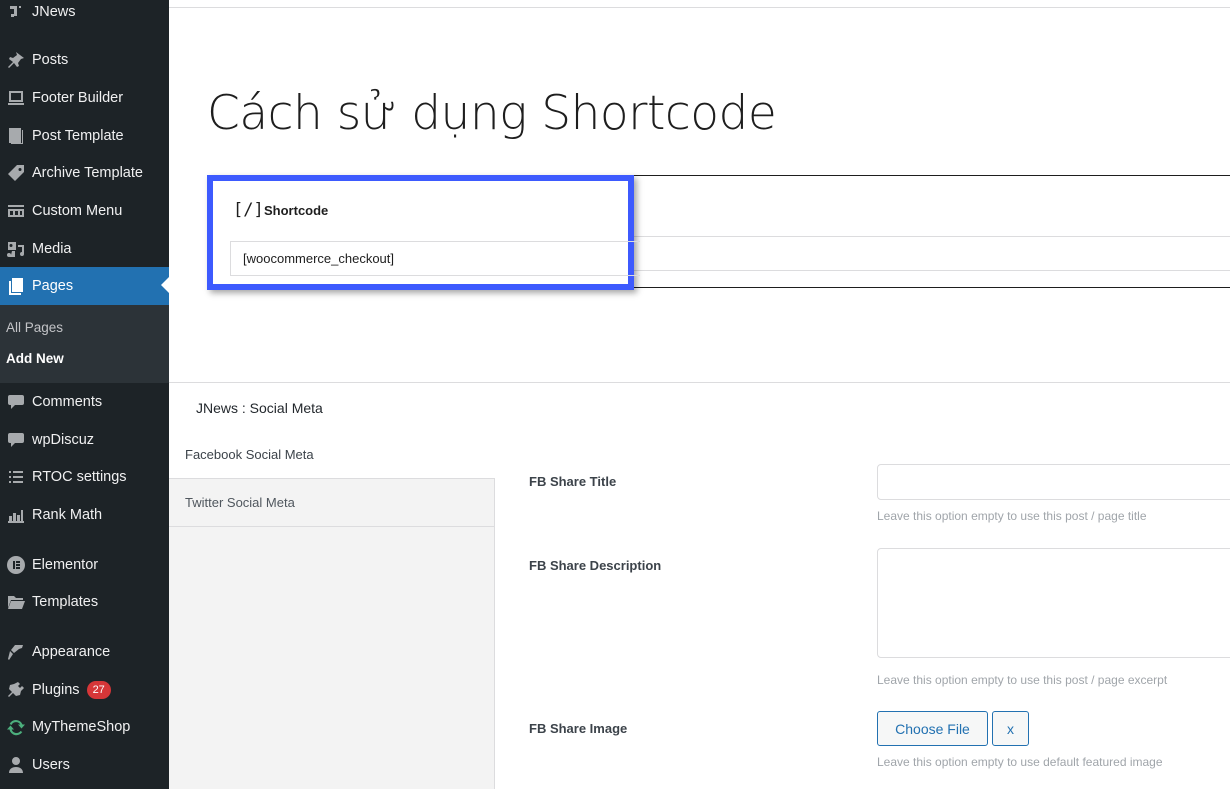 This screenshot has width=1230, height=789. What do you see at coordinates (16, 12) in the screenshot?
I see `jnews-icon` at bounding box center [16, 12].